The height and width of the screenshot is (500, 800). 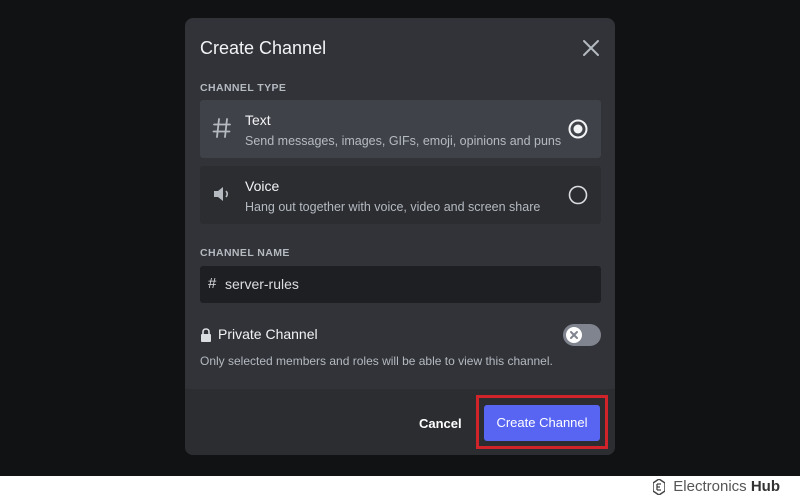 What do you see at coordinates (710, 486) in the screenshot?
I see `watermark-brand-prefix: Electronics` at bounding box center [710, 486].